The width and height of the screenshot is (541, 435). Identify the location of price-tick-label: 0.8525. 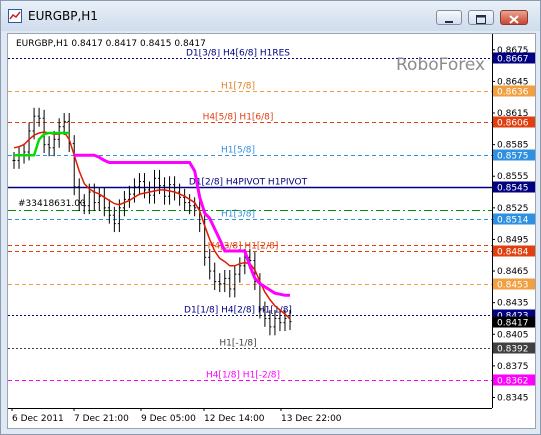
(513, 209).